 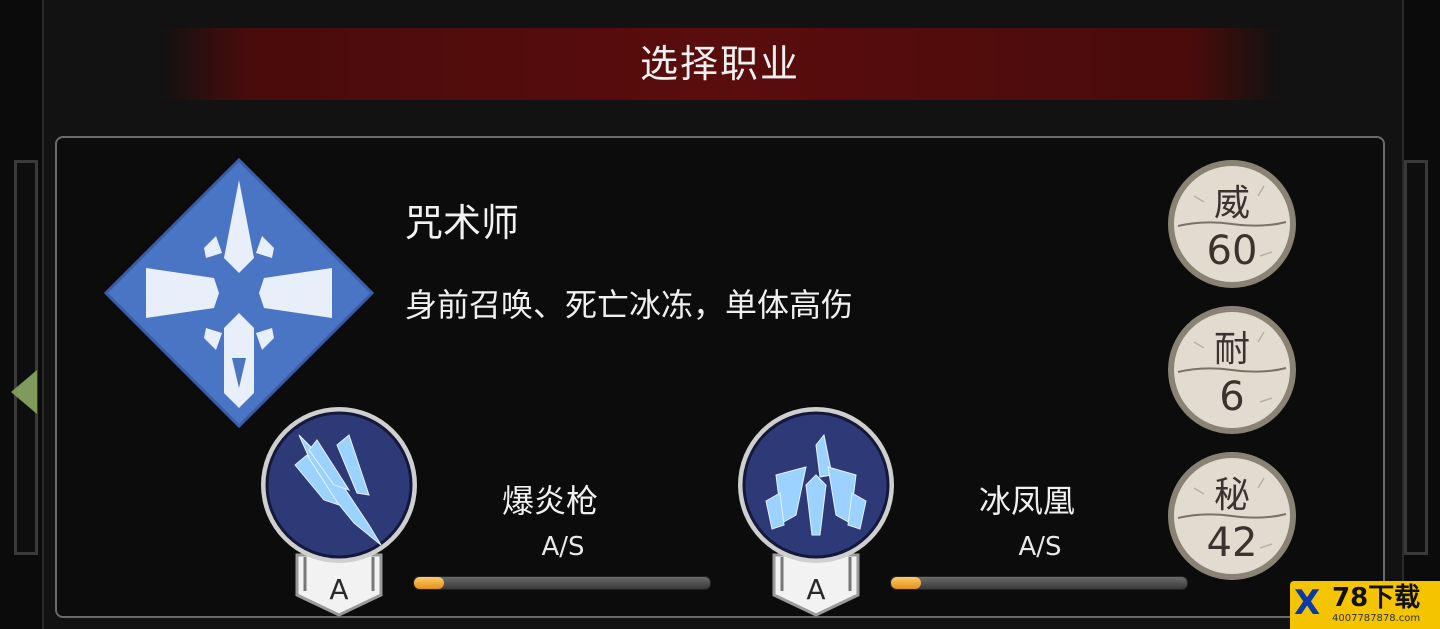 I want to click on skill-card-1: A, so click(x=339, y=511).